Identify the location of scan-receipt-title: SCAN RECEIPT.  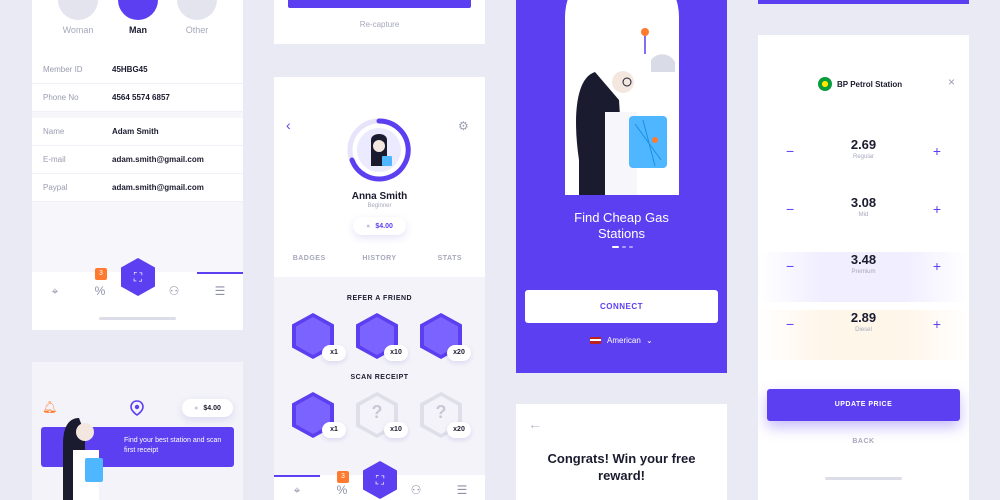
(379, 377).